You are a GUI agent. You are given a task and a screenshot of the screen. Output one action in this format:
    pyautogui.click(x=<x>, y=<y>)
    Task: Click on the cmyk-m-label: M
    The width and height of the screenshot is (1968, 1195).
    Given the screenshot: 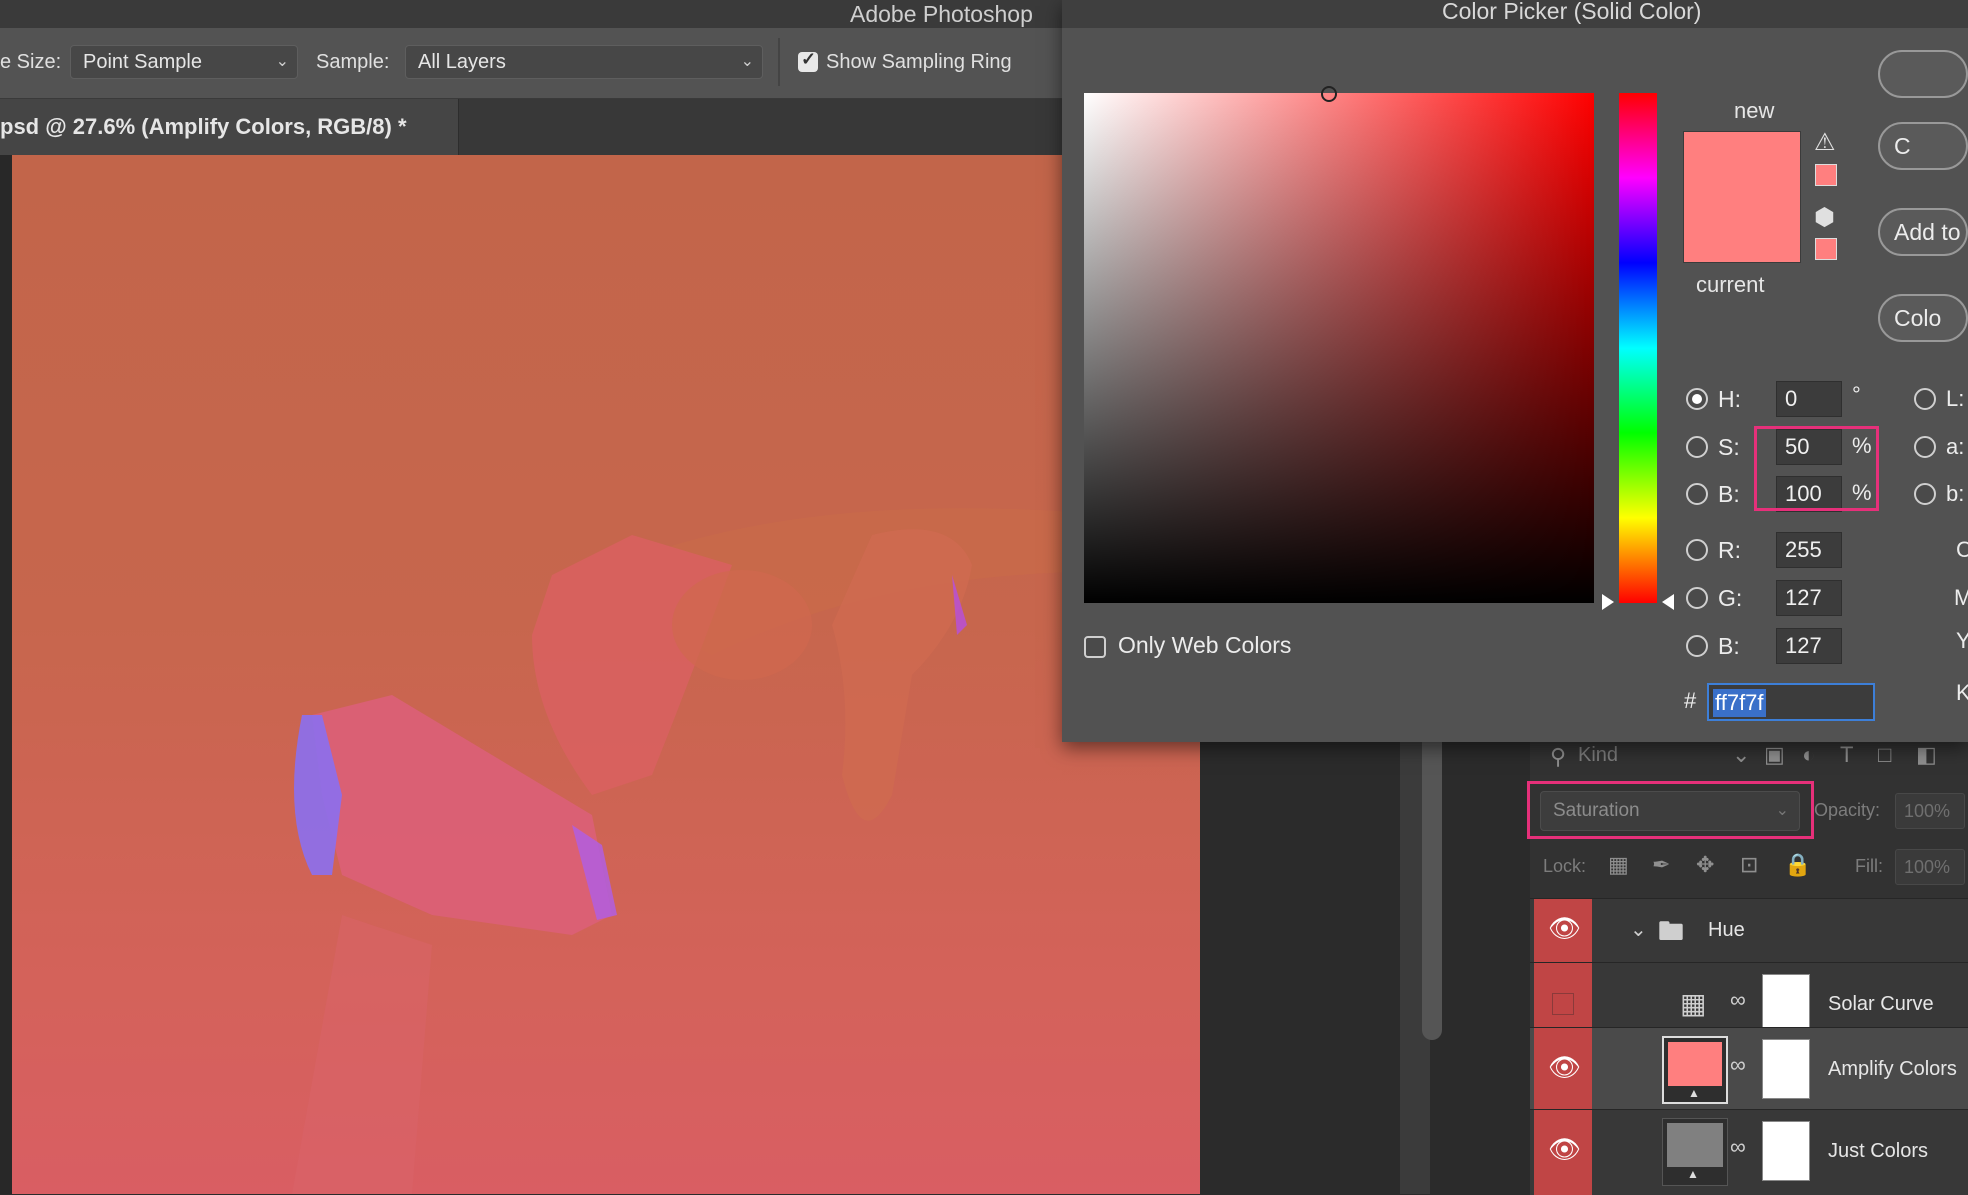 What is the action you would take?
    pyautogui.click(x=1961, y=597)
    